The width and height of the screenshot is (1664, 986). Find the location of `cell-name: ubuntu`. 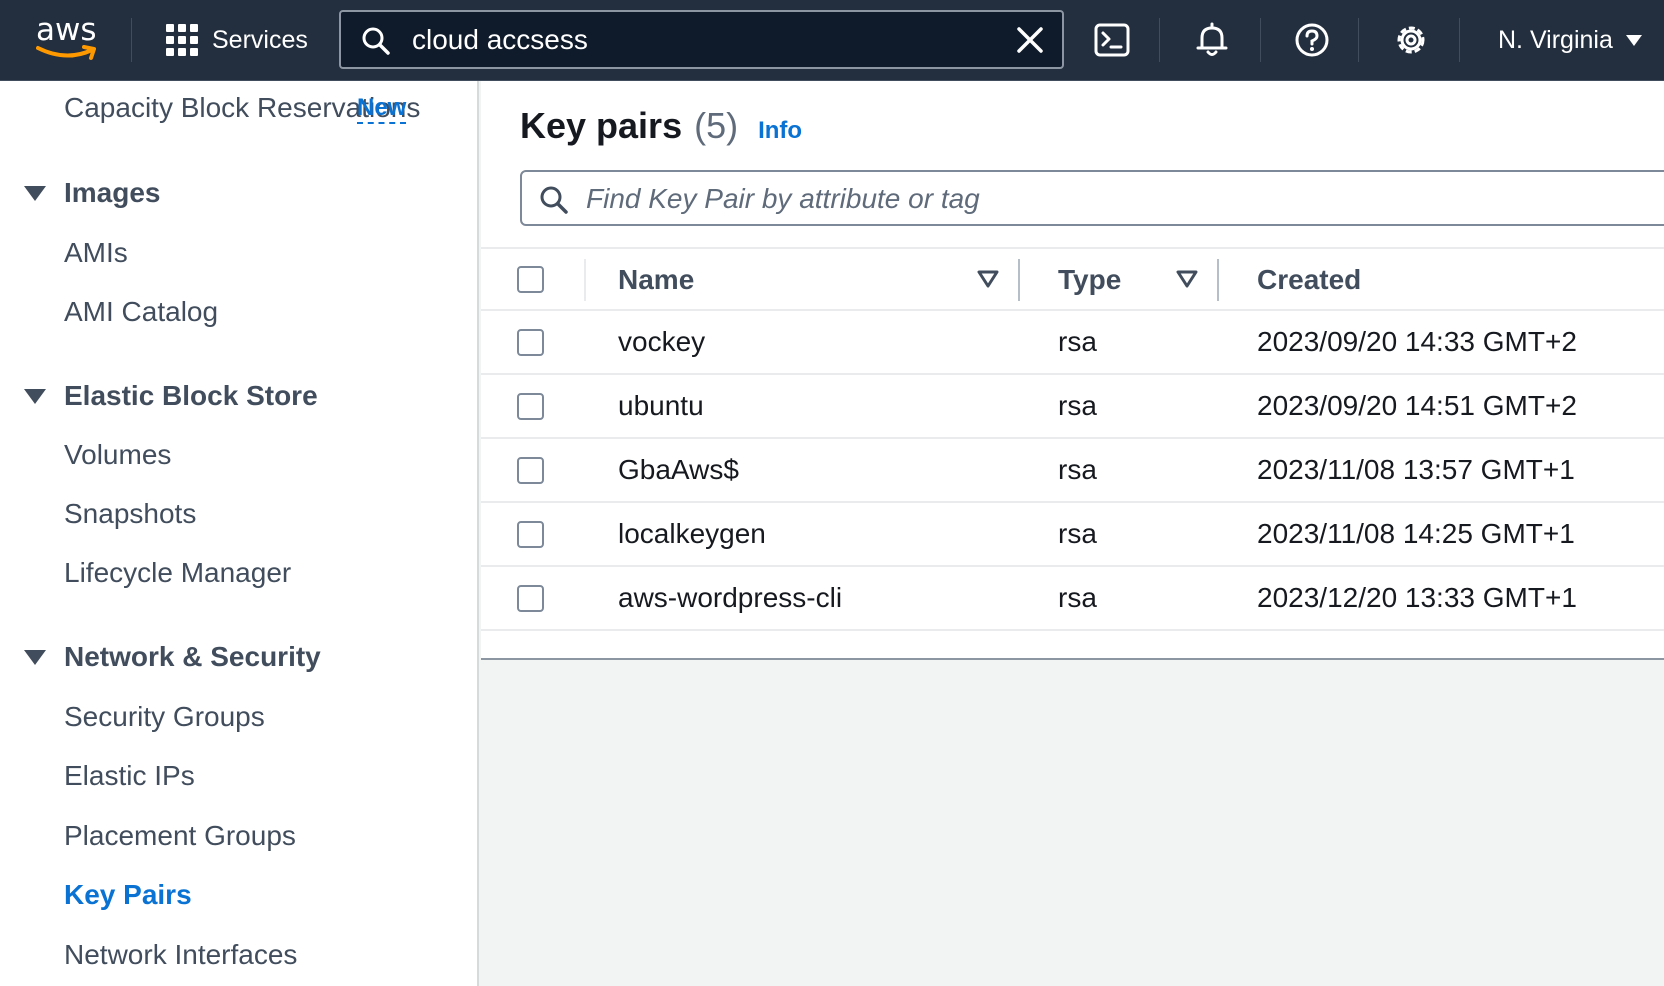

cell-name: ubuntu is located at coordinates (661, 406).